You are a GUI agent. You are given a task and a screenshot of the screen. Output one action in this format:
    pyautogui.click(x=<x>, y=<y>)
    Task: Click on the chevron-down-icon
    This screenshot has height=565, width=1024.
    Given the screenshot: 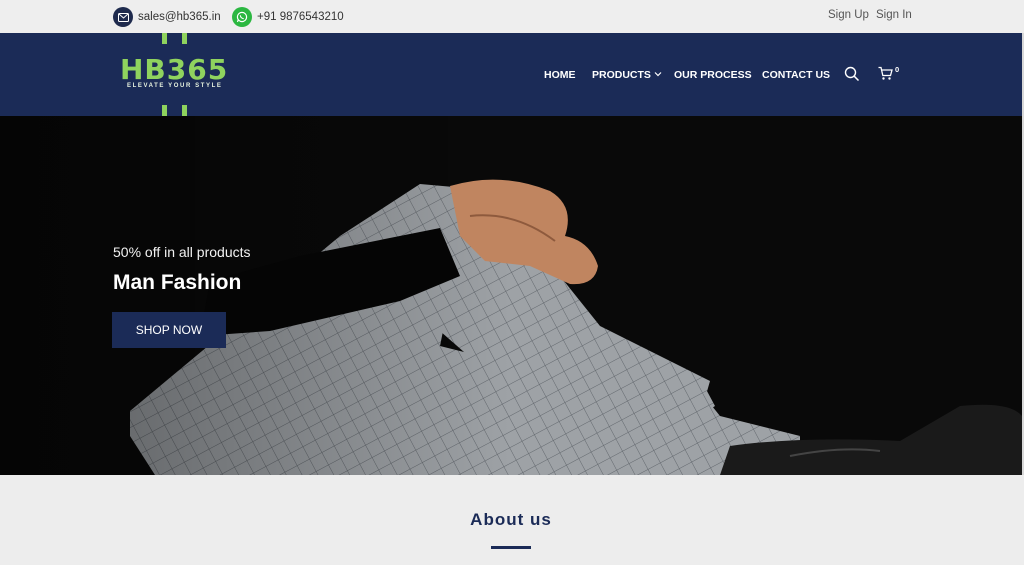 What is the action you would take?
    pyautogui.click(x=658, y=74)
    